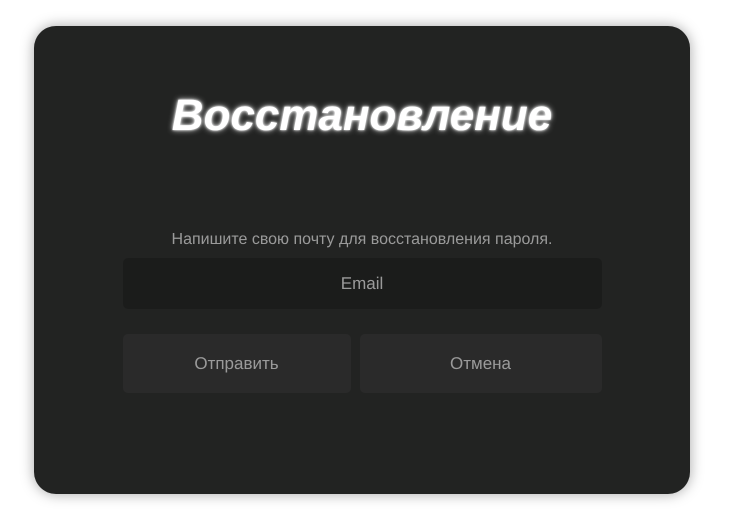 The image size is (734, 522). What do you see at coordinates (236, 363) in the screenshot?
I see `submit-button: Отправить` at bounding box center [236, 363].